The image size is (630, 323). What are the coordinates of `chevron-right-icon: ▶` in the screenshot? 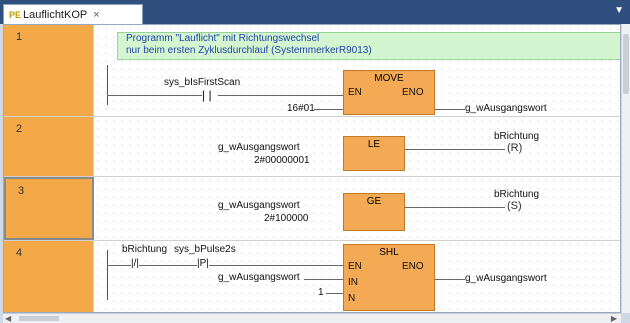 It's located at (614, 318).